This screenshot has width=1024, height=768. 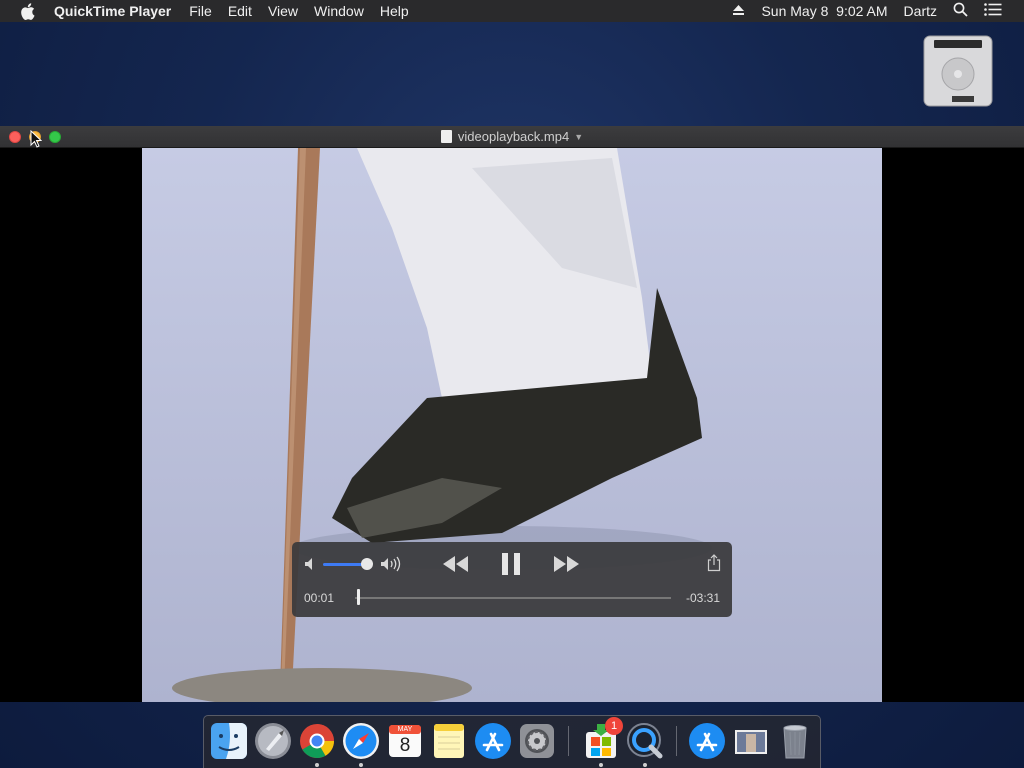 What do you see at coordinates (993, 11) in the screenshot?
I see `list-icon` at bounding box center [993, 11].